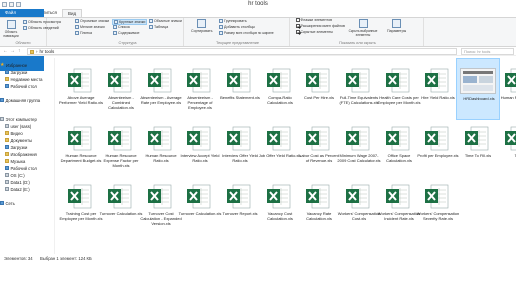 Image resolution: width=516 pixels, height=290 pixels. What do you see at coordinates (27, 168) in the screenshot?
I see `nav-pc-desktop: Рабочий стол` at bounding box center [27, 168].